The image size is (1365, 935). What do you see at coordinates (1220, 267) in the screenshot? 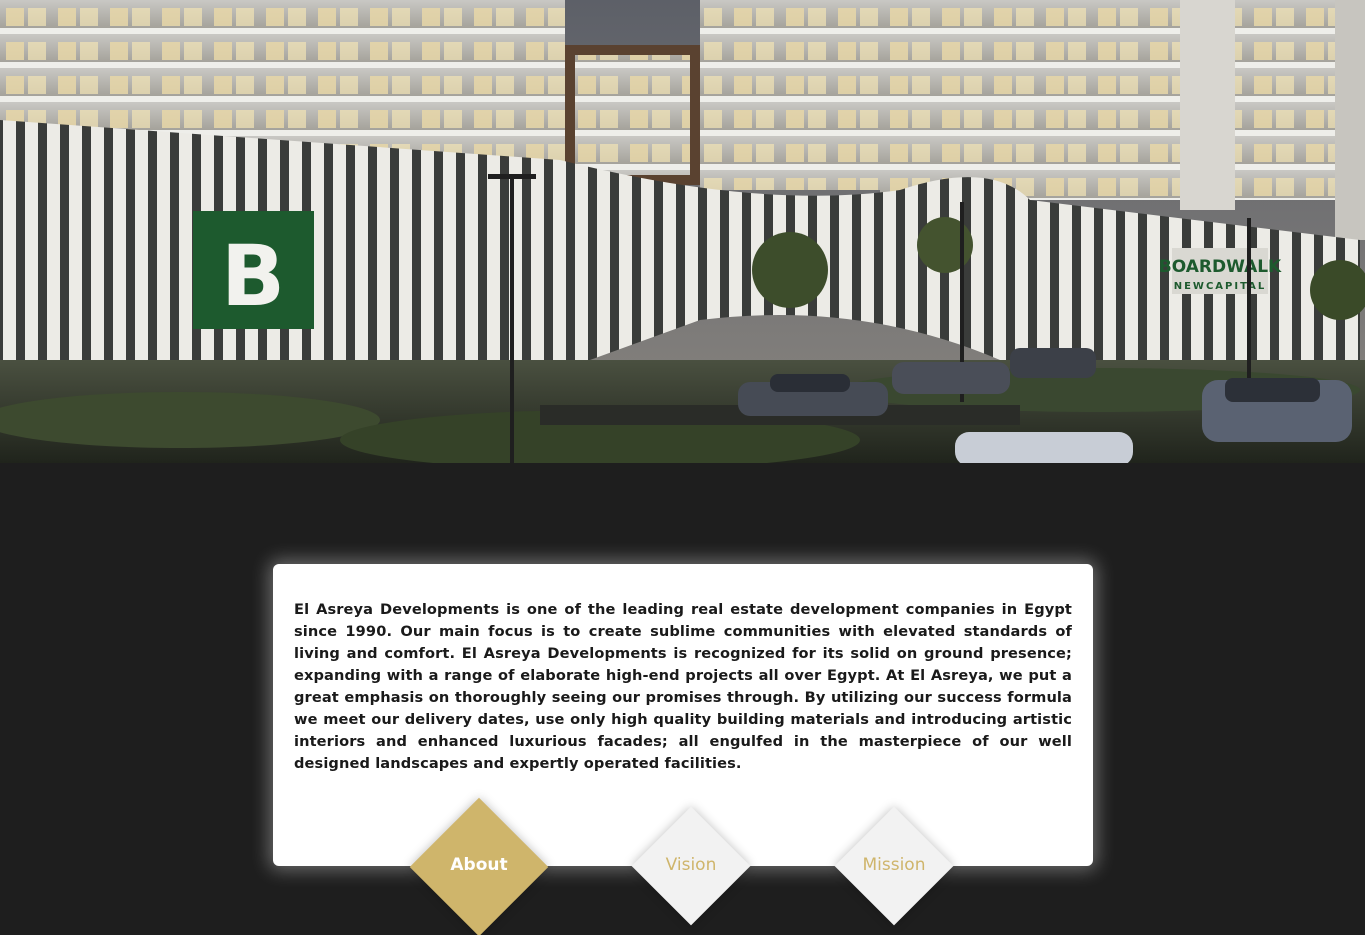
I see `hero-sign-text: BOARDWALK` at bounding box center [1220, 267].